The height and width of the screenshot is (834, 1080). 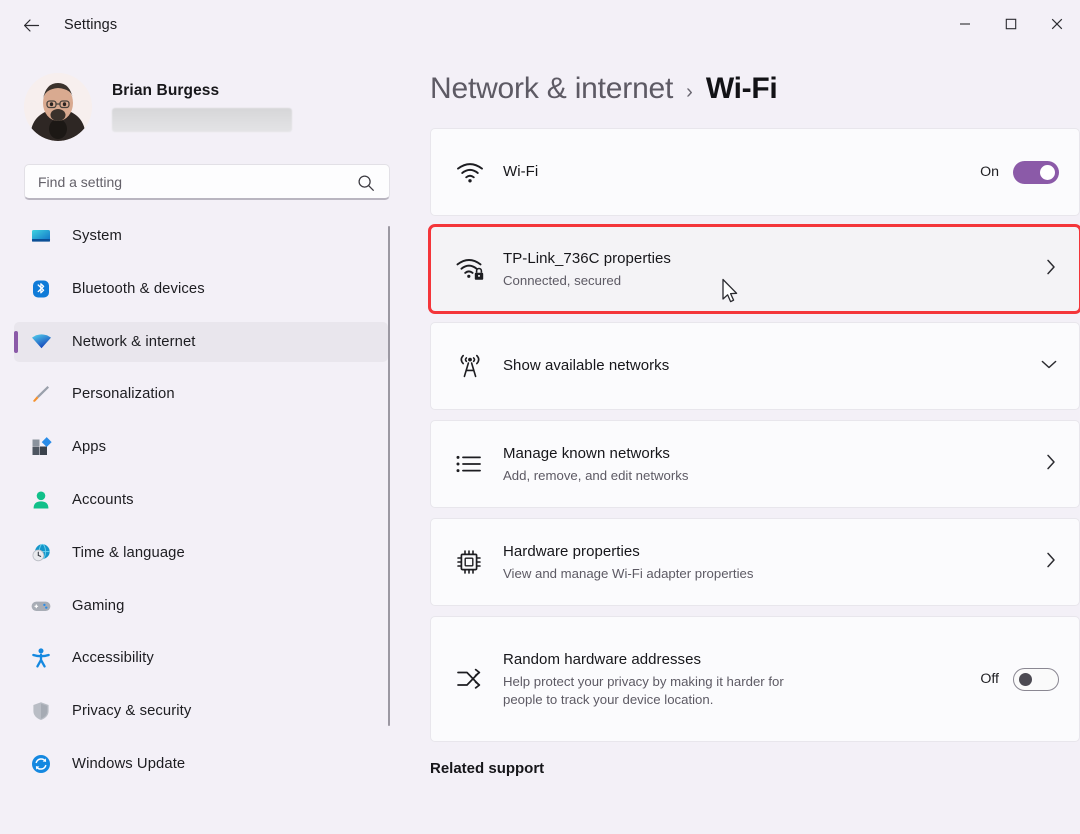 I want to click on card-right: On, so click(x=1019, y=172).